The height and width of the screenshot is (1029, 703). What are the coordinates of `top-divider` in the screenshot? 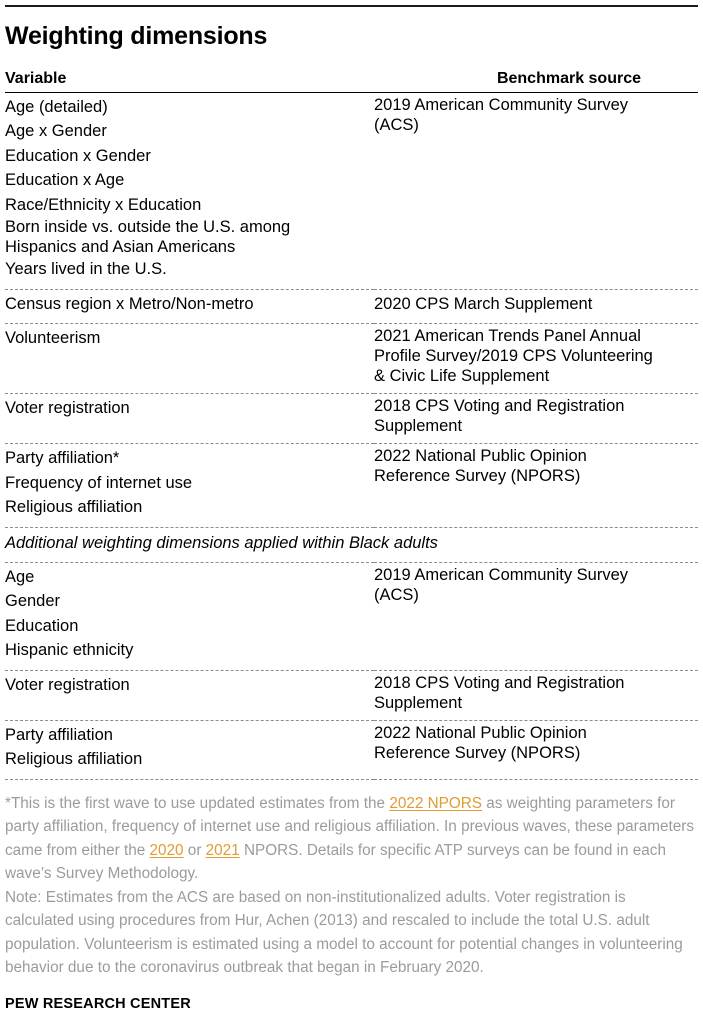 It's located at (351, 6).